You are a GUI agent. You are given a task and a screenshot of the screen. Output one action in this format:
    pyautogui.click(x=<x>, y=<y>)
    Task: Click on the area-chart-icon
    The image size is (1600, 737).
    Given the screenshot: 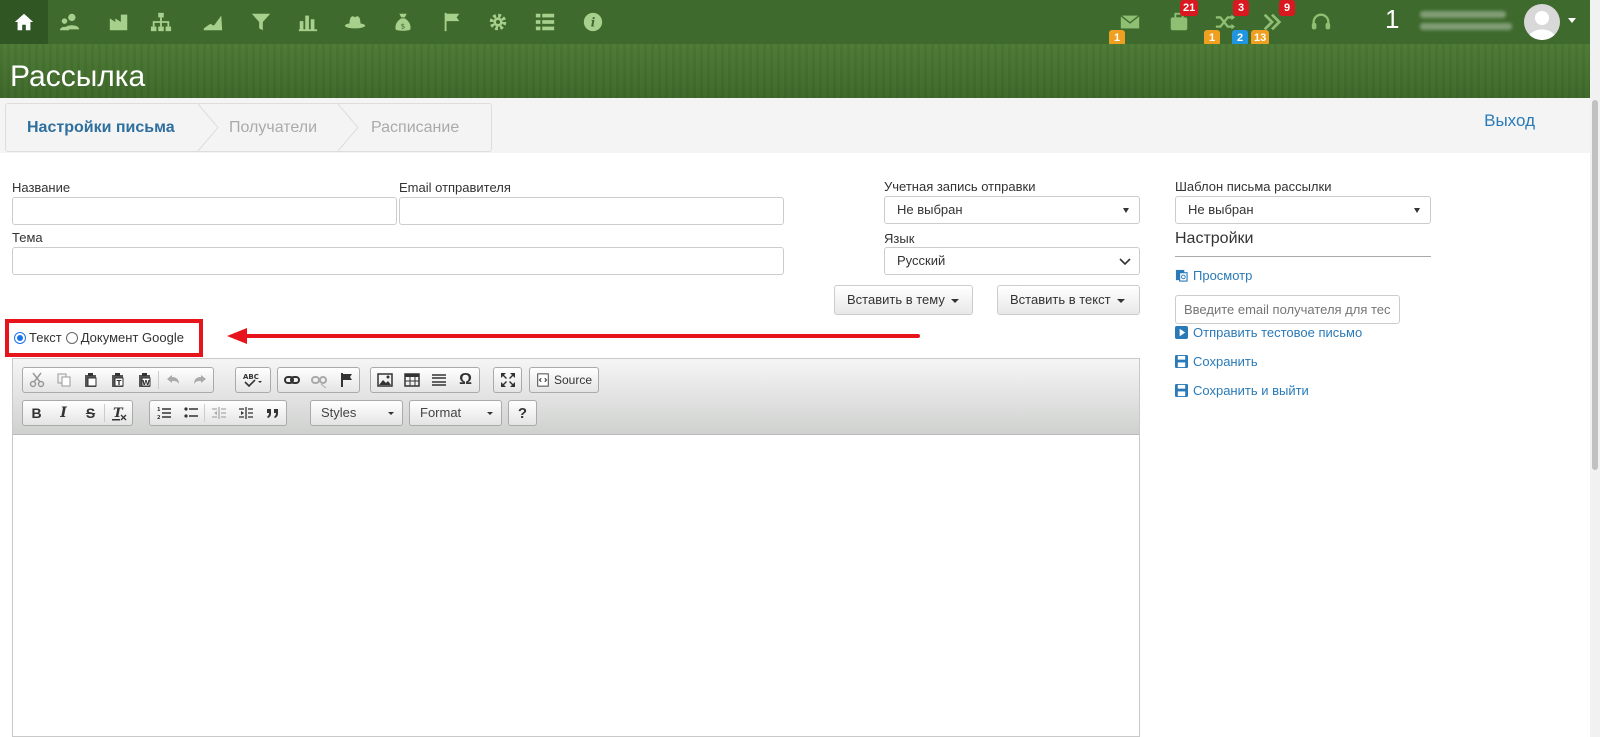 What is the action you would take?
    pyautogui.click(x=213, y=22)
    